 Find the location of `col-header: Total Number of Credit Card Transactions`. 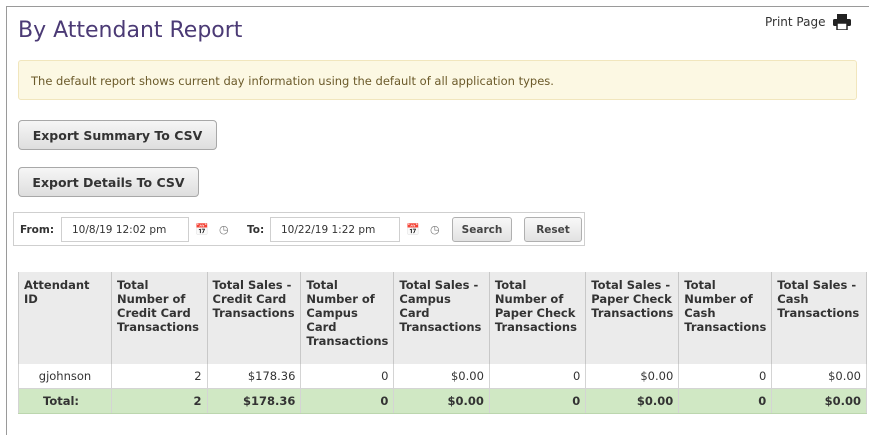

col-header: Total Number of Credit Card Transactions is located at coordinates (159, 318).